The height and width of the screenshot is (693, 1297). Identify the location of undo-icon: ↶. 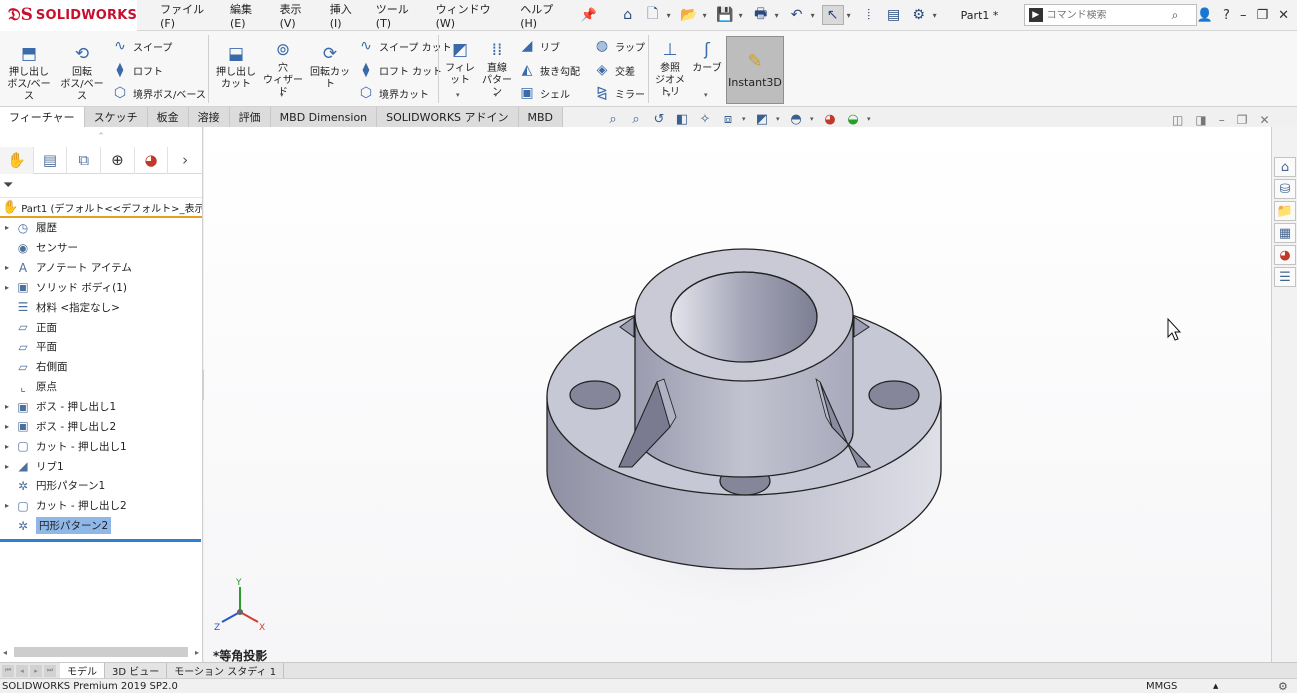
(797, 15).